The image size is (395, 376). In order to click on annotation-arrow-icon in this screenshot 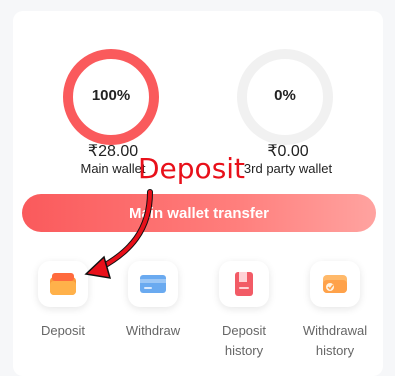, I will do `click(118, 234)`.